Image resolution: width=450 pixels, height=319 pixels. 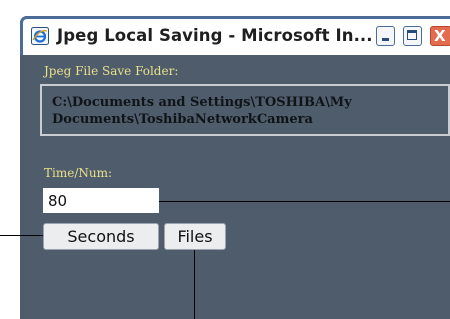 What do you see at coordinates (101, 200) in the screenshot?
I see `time-num-input` at bounding box center [101, 200].